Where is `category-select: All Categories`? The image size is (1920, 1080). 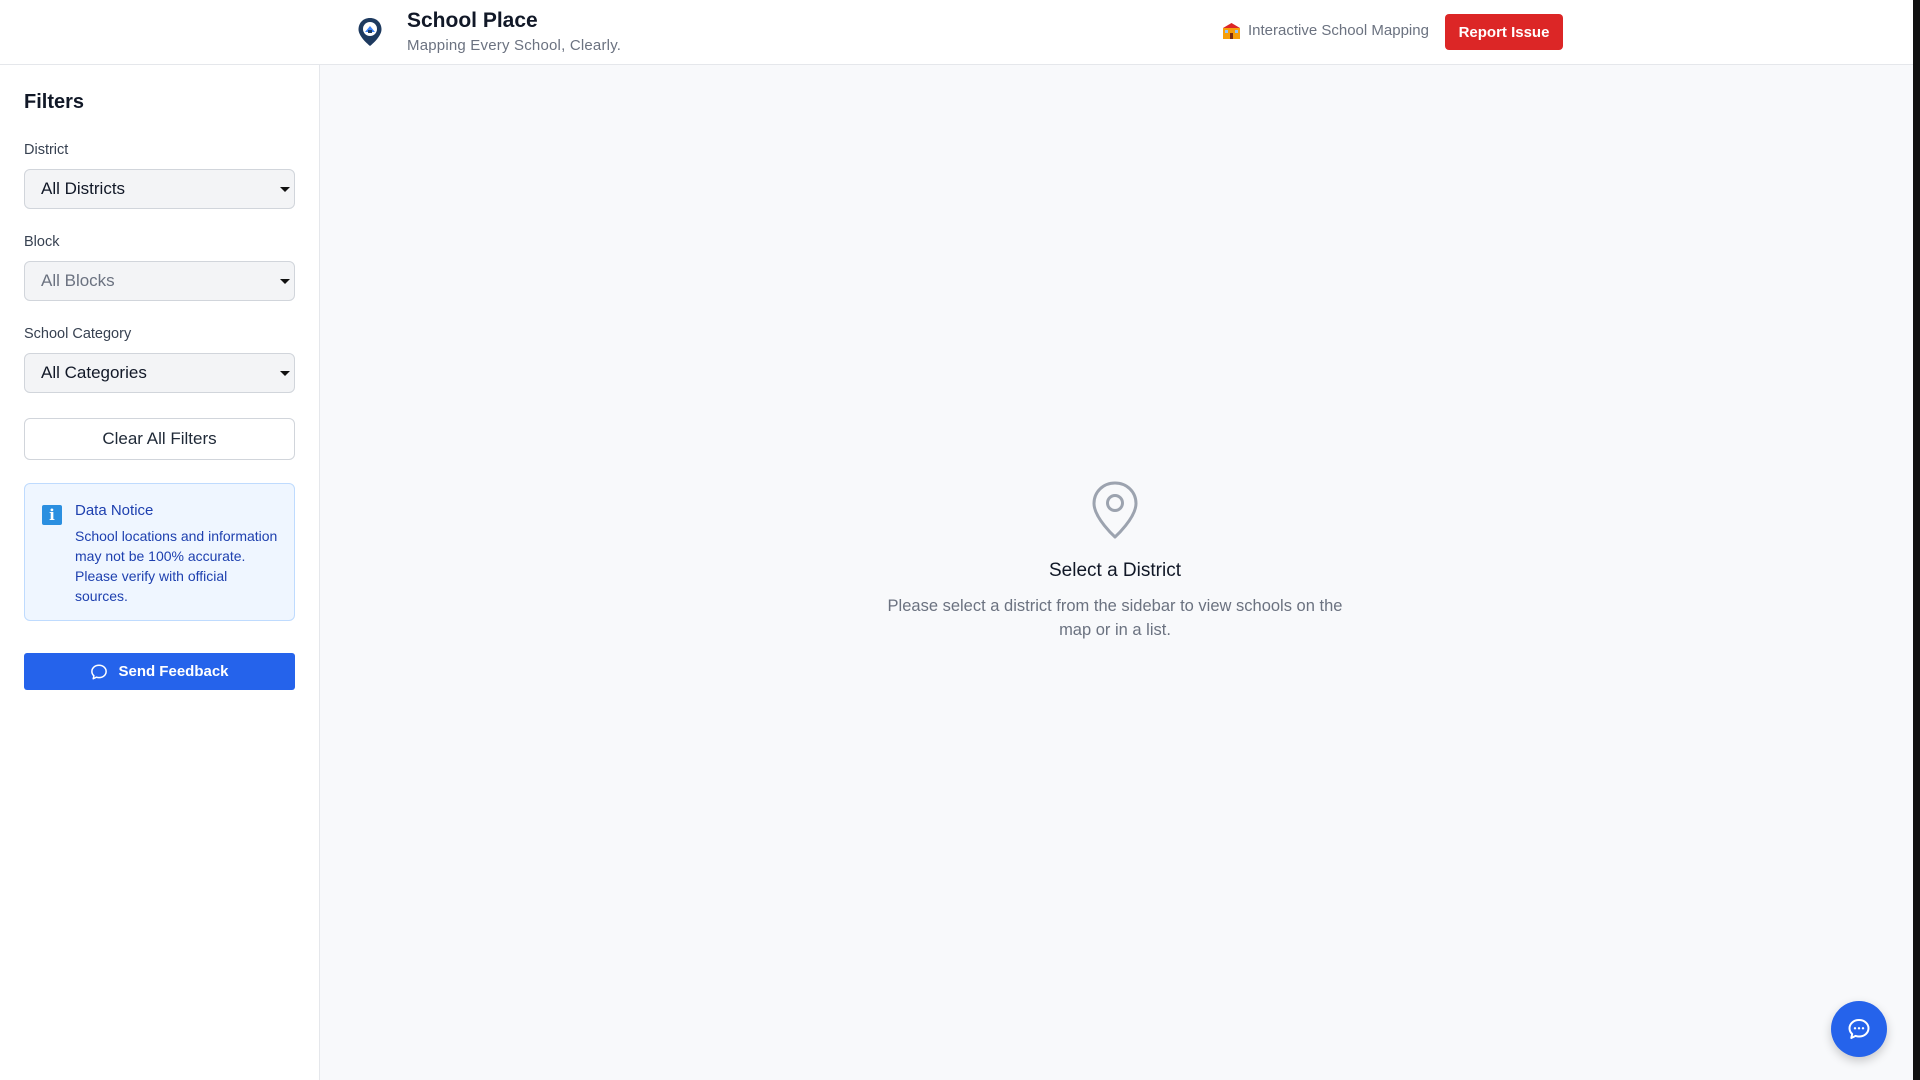 category-select: All Categories is located at coordinates (159, 373).